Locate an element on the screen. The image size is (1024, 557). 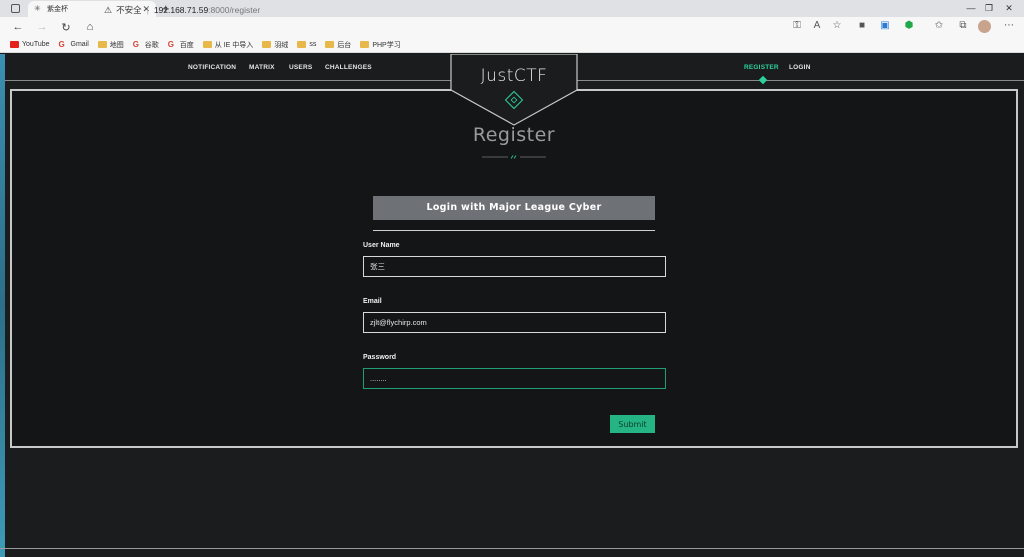
warning-icon: ⚠ is located at coordinates (108, 9).